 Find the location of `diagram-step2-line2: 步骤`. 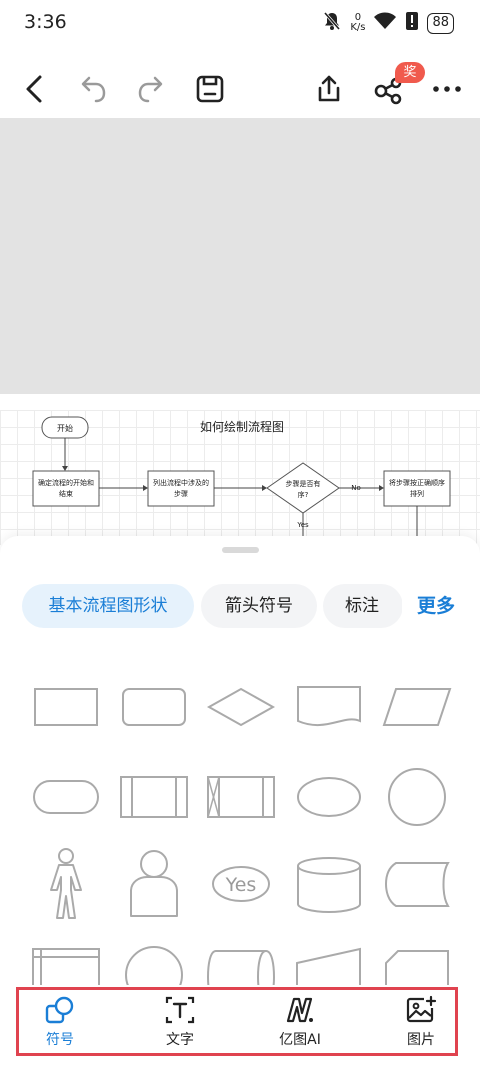

diagram-step2-line2: 步骤 is located at coordinates (181, 493).